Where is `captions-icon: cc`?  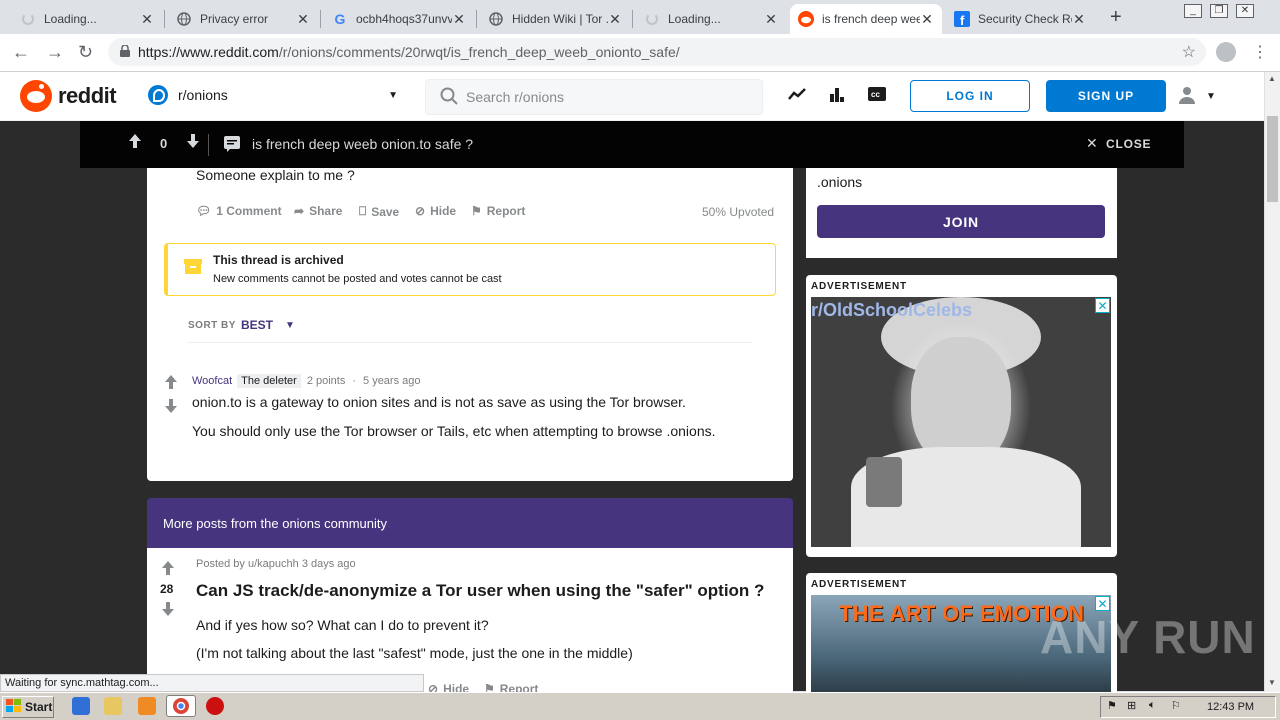 captions-icon: cc is located at coordinates (877, 96).